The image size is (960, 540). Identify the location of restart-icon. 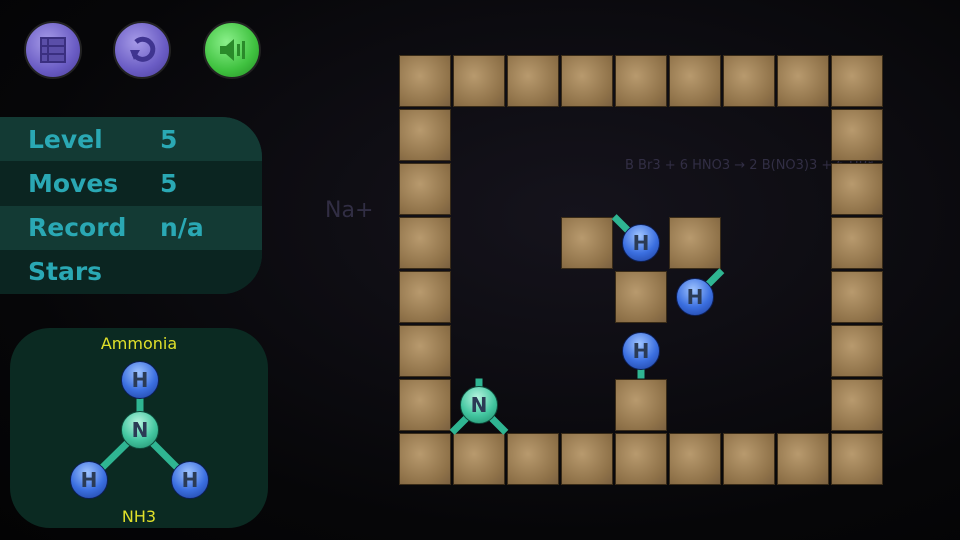
(143, 49).